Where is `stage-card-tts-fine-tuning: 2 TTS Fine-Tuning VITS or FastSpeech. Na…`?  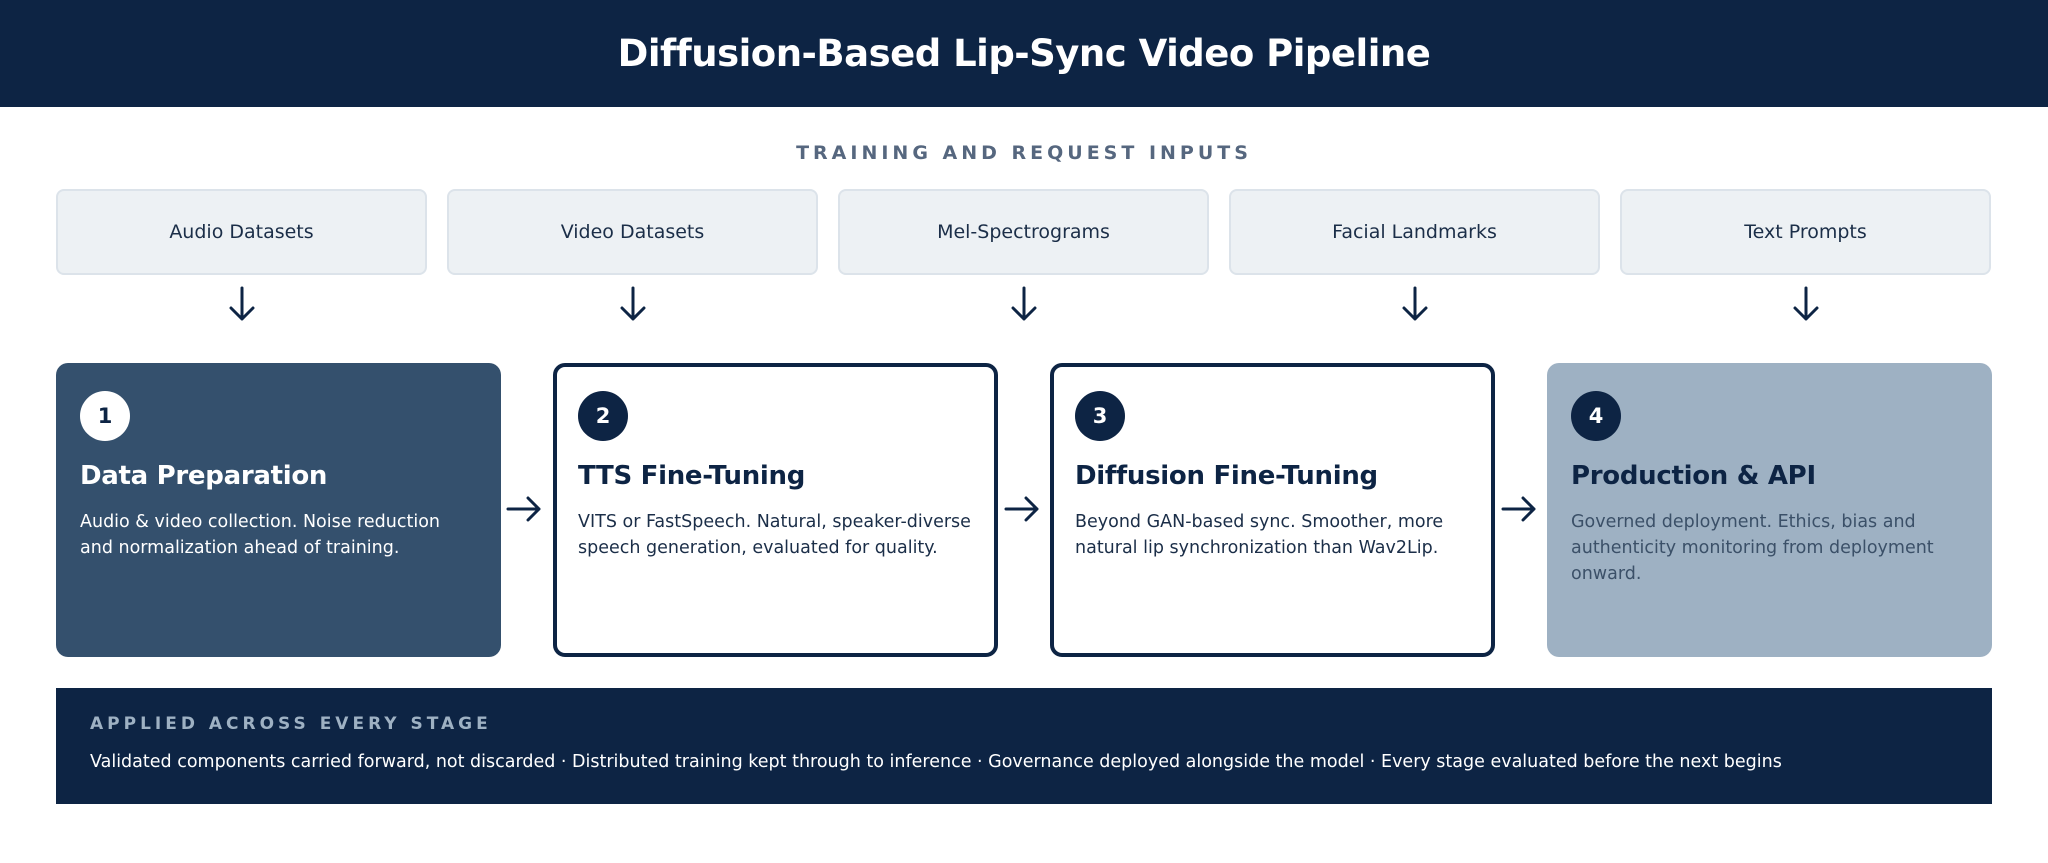 stage-card-tts-fine-tuning: 2 TTS Fine-Tuning VITS or FastSpeech. Na… is located at coordinates (775, 510).